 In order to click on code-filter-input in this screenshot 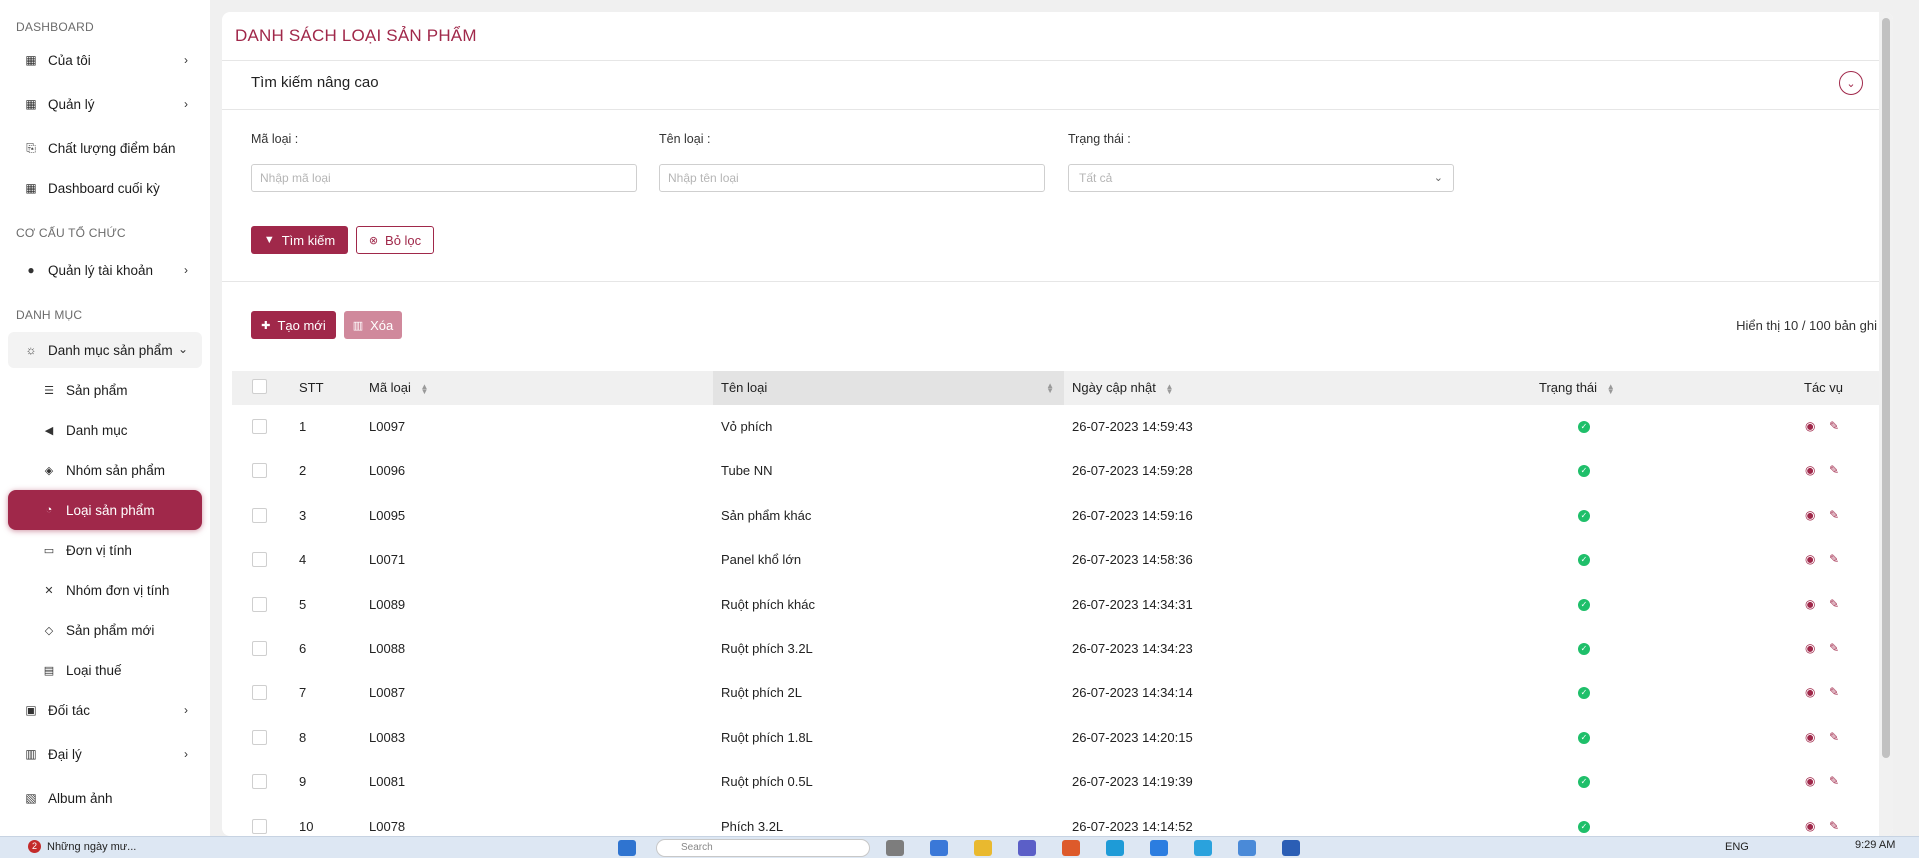, I will do `click(444, 178)`.